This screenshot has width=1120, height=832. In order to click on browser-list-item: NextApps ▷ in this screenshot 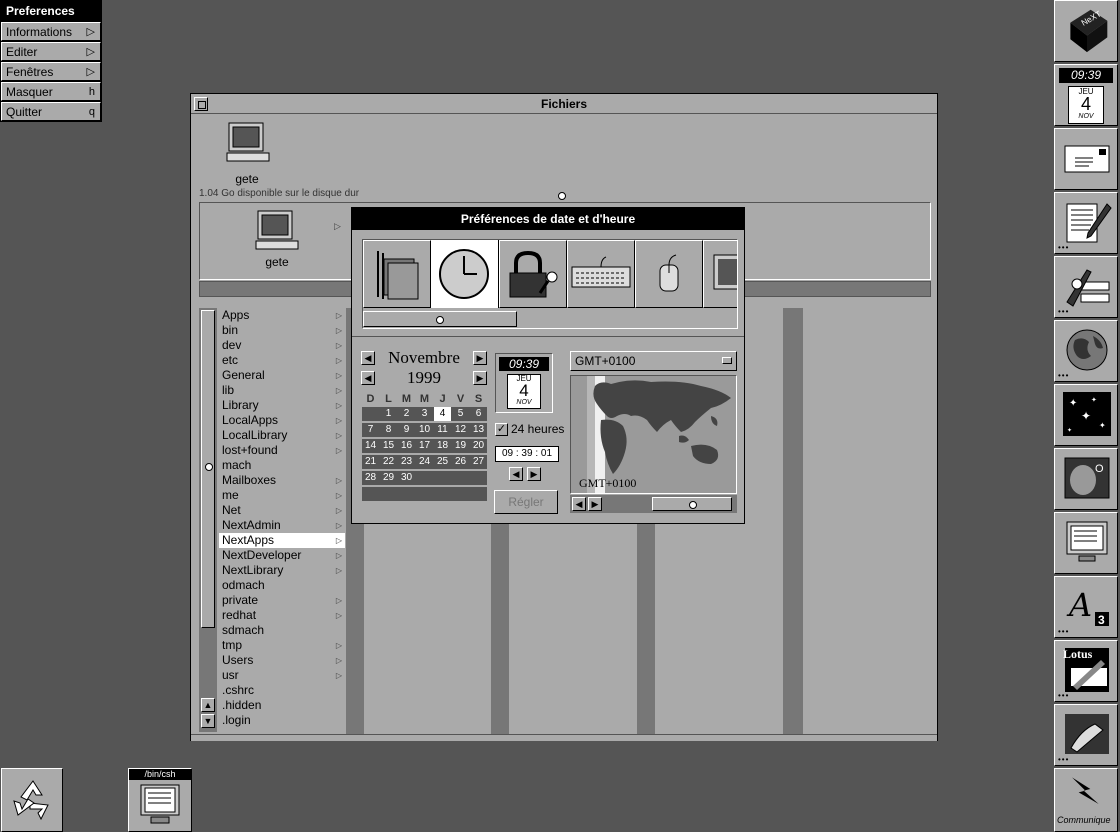, I will do `click(282, 540)`.